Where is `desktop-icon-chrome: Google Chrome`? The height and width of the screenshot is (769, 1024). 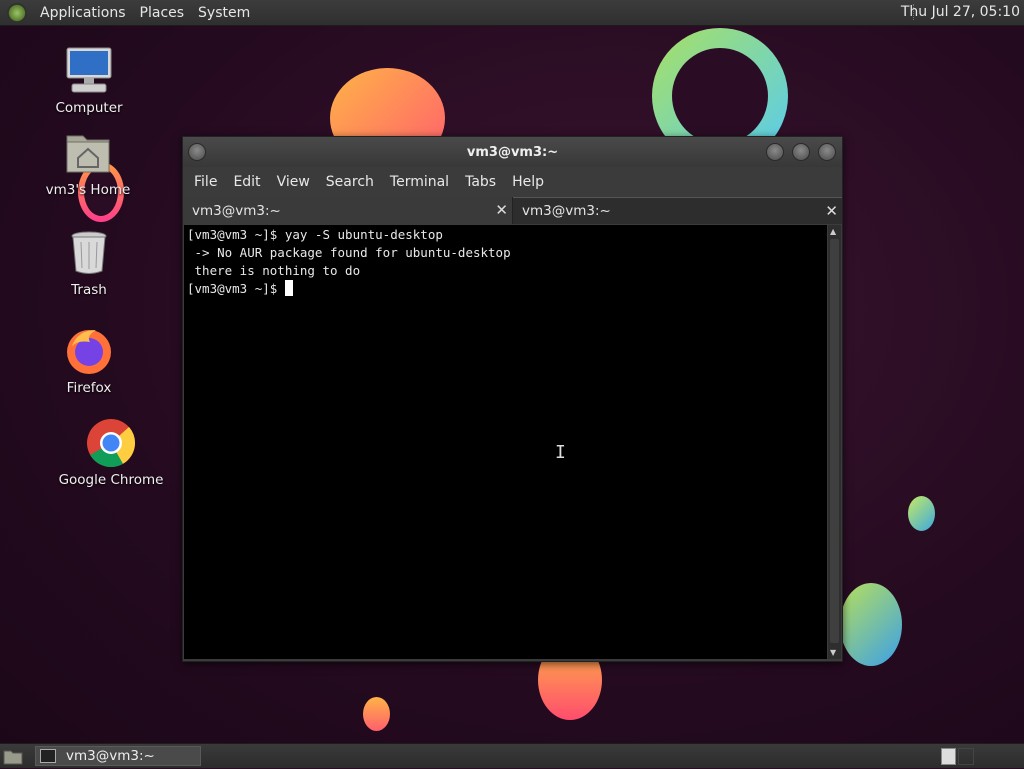 desktop-icon-chrome: Google Chrome is located at coordinates (111, 453).